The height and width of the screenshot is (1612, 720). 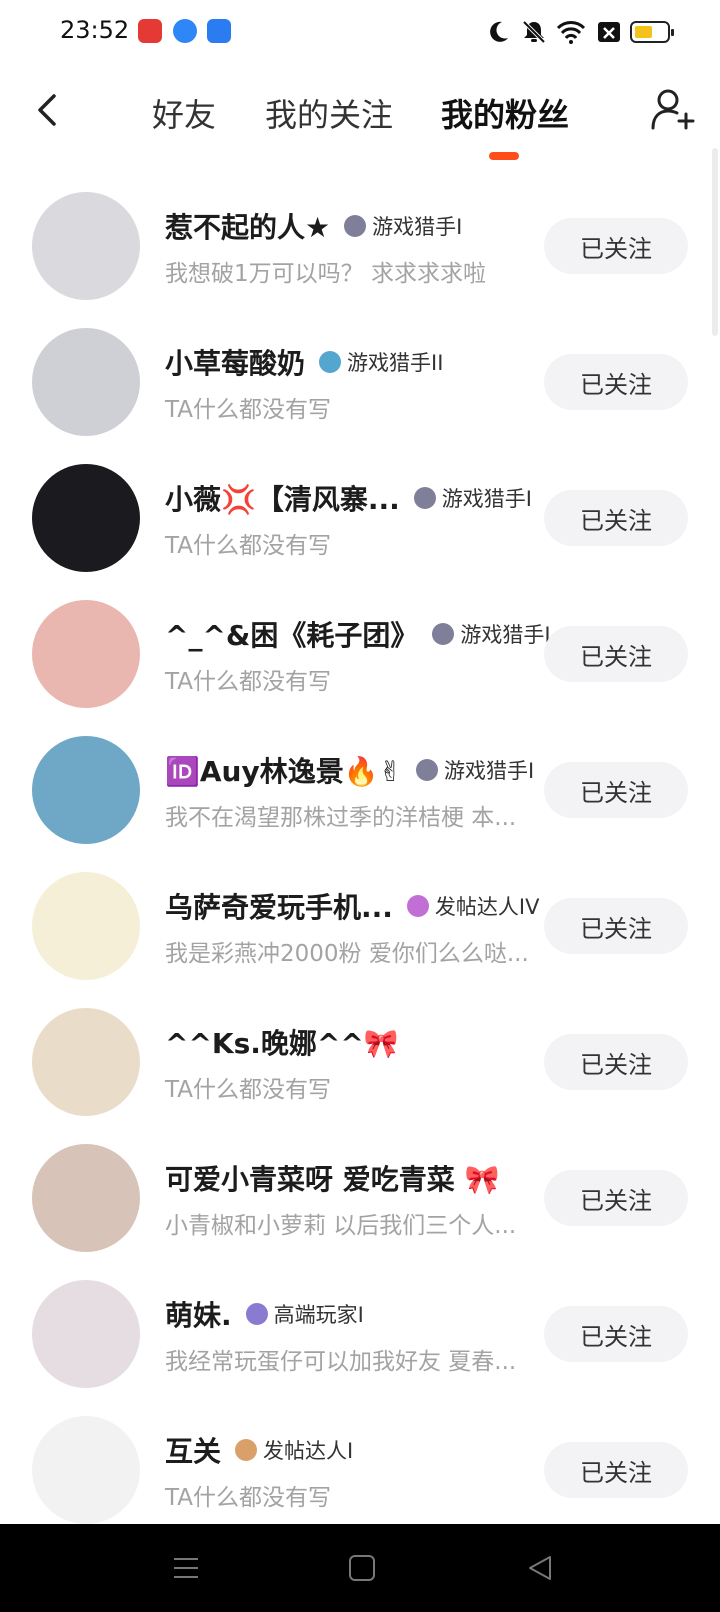 What do you see at coordinates (360, 32) in the screenshot?
I see `status-bar: 23:52` at bounding box center [360, 32].